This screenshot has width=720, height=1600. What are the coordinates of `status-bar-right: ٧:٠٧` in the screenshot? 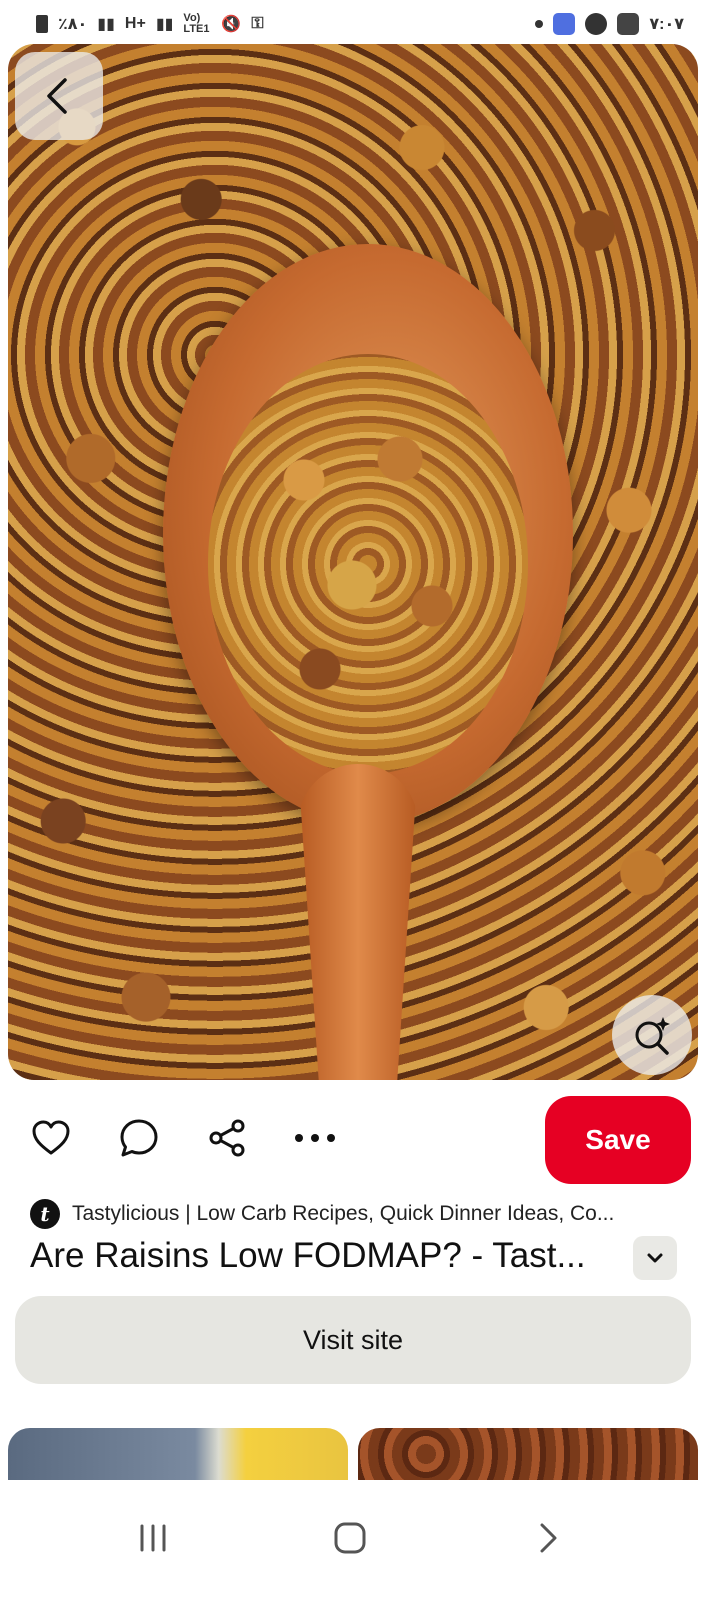 It's located at (609, 24).